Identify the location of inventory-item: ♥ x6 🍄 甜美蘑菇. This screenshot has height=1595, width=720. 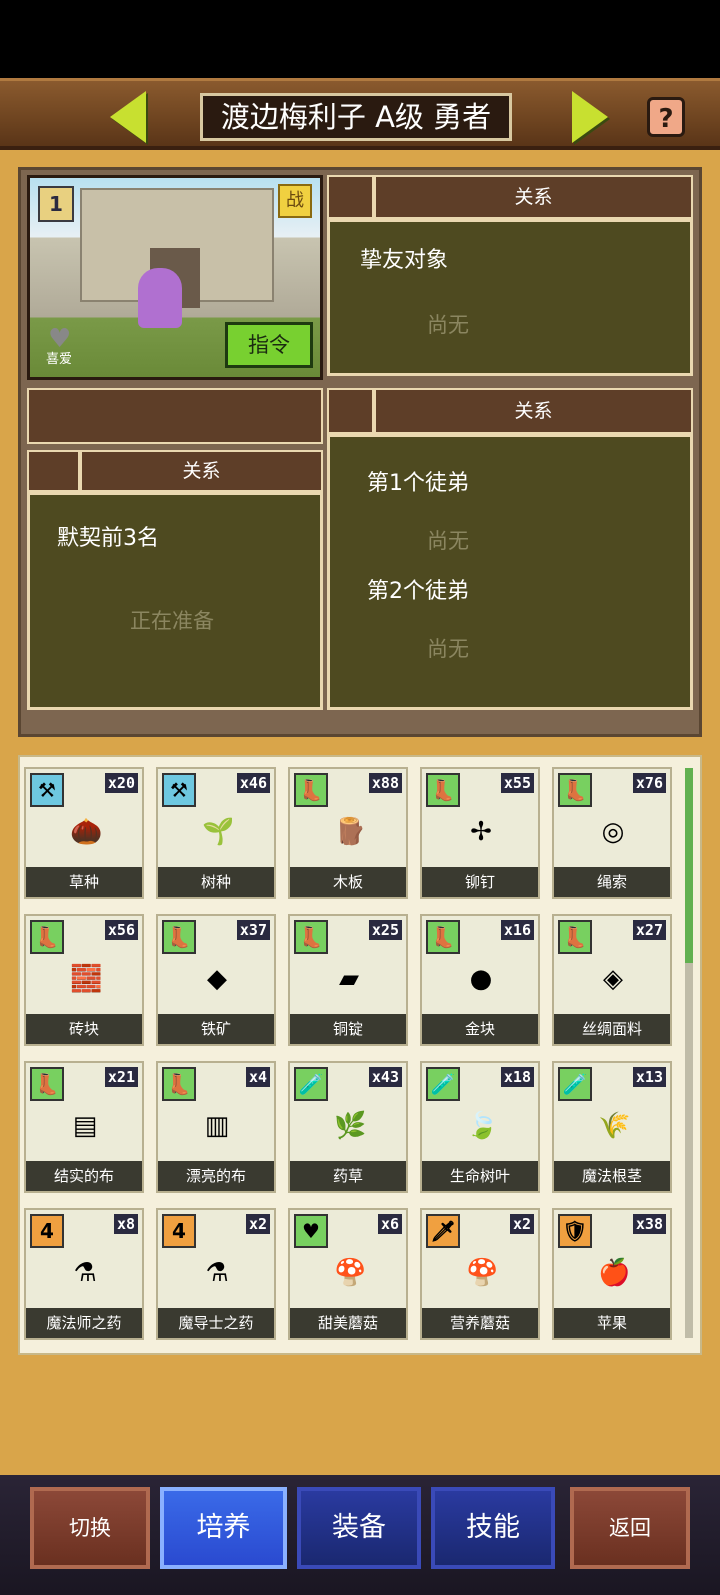
(348, 1274).